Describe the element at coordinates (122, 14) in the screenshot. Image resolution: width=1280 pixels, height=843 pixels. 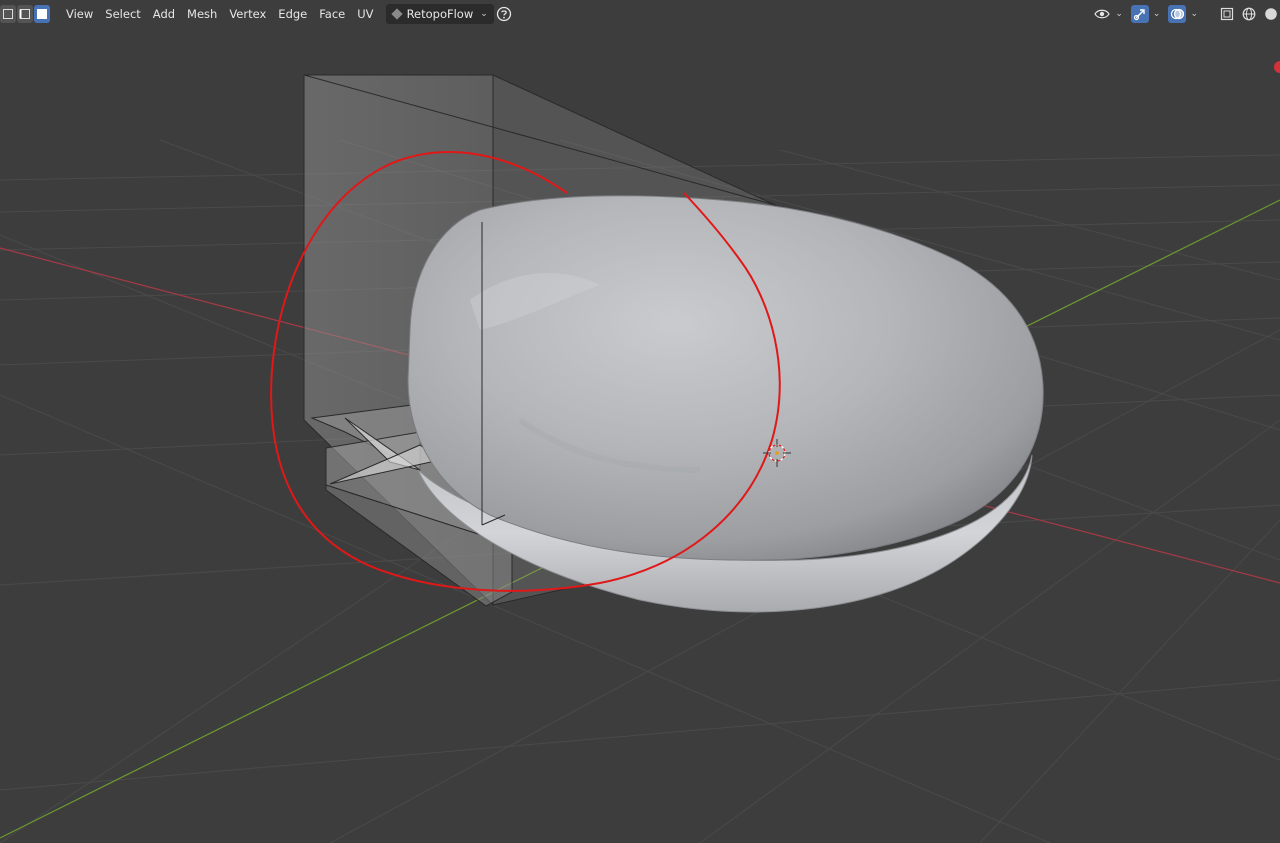
I see `menu-select: Select` at that location.